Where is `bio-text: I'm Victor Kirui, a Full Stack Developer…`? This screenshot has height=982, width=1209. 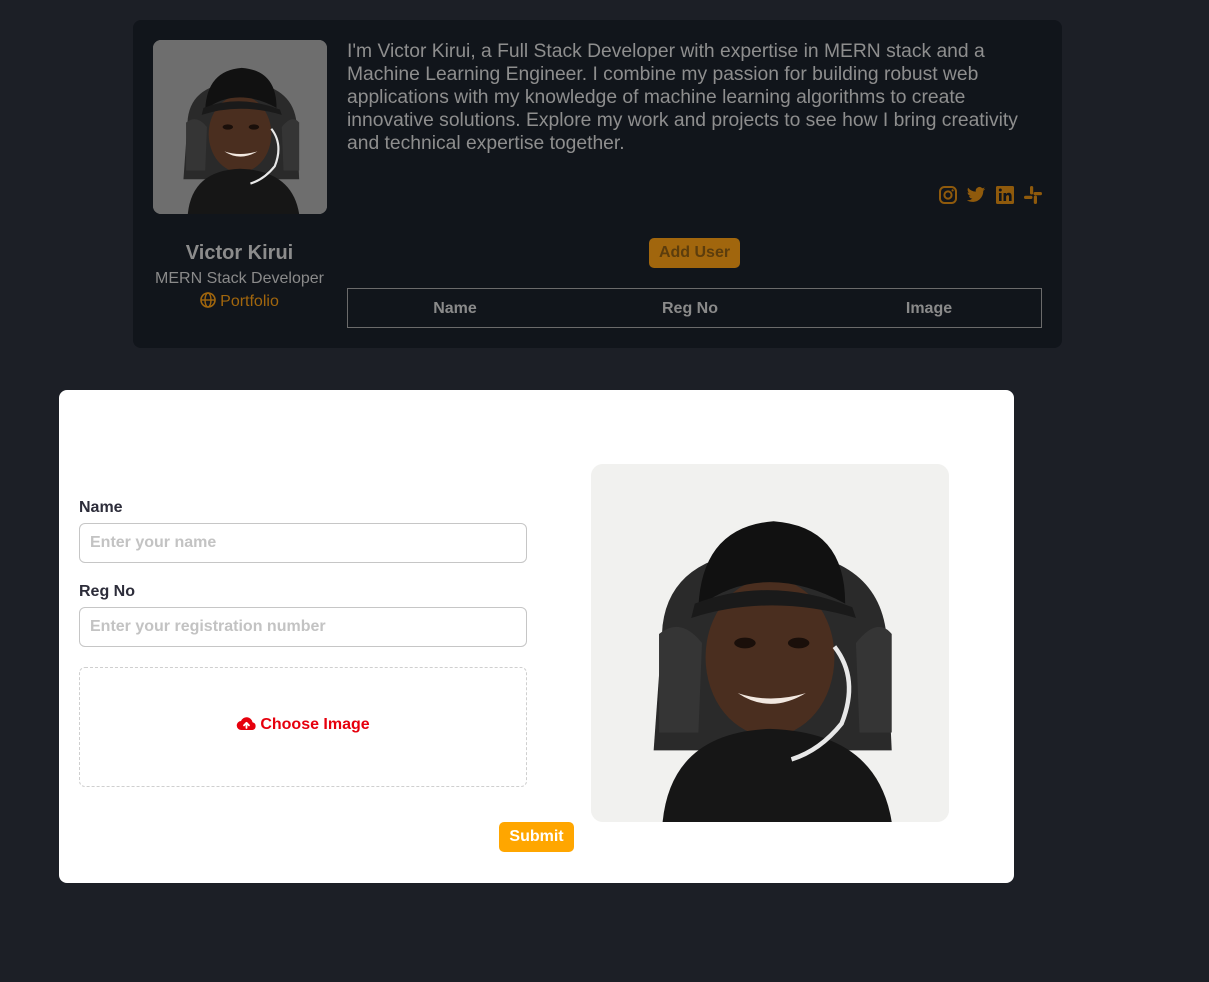 bio-text: I'm Victor Kirui, a Full Stack Developer… is located at coordinates (682, 97).